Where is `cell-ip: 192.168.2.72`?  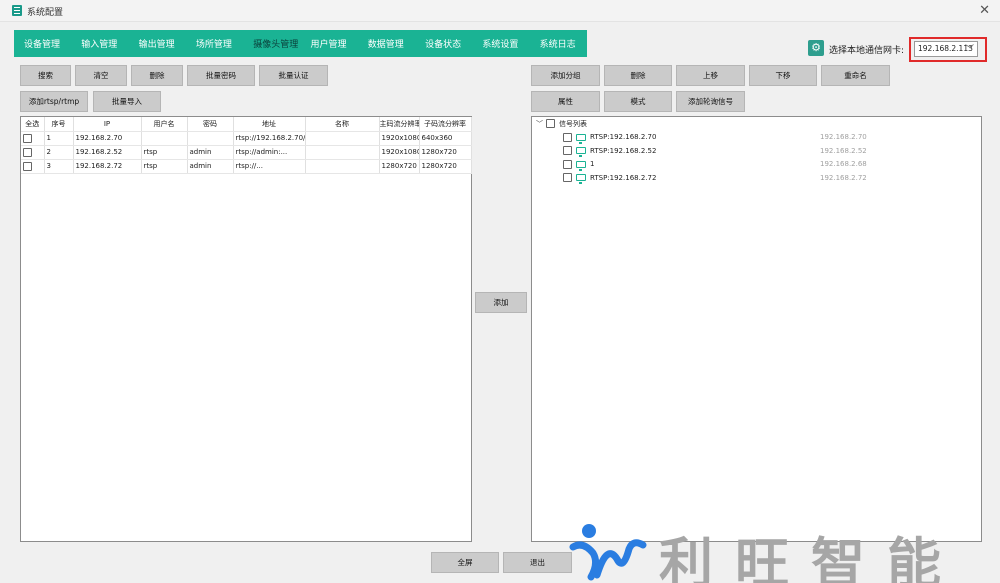 cell-ip: 192.168.2.72 is located at coordinates (107, 166).